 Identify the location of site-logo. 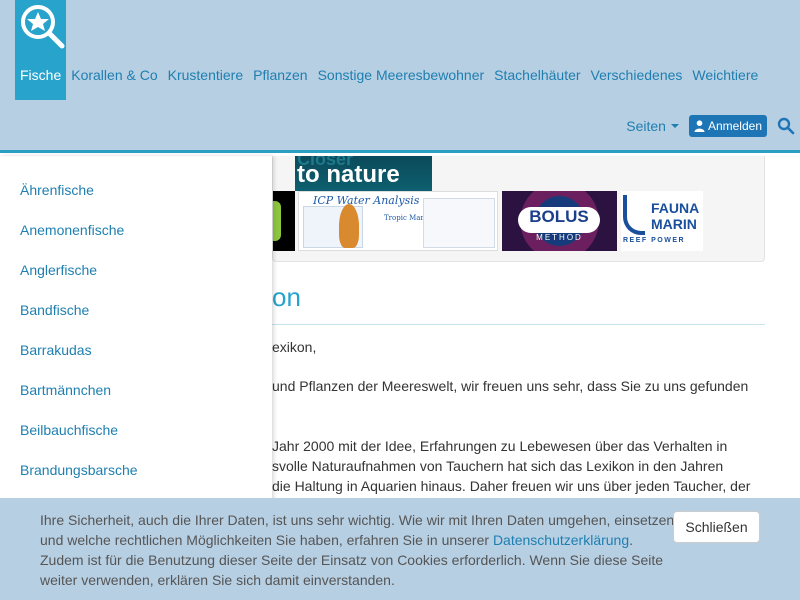
(40, 25).